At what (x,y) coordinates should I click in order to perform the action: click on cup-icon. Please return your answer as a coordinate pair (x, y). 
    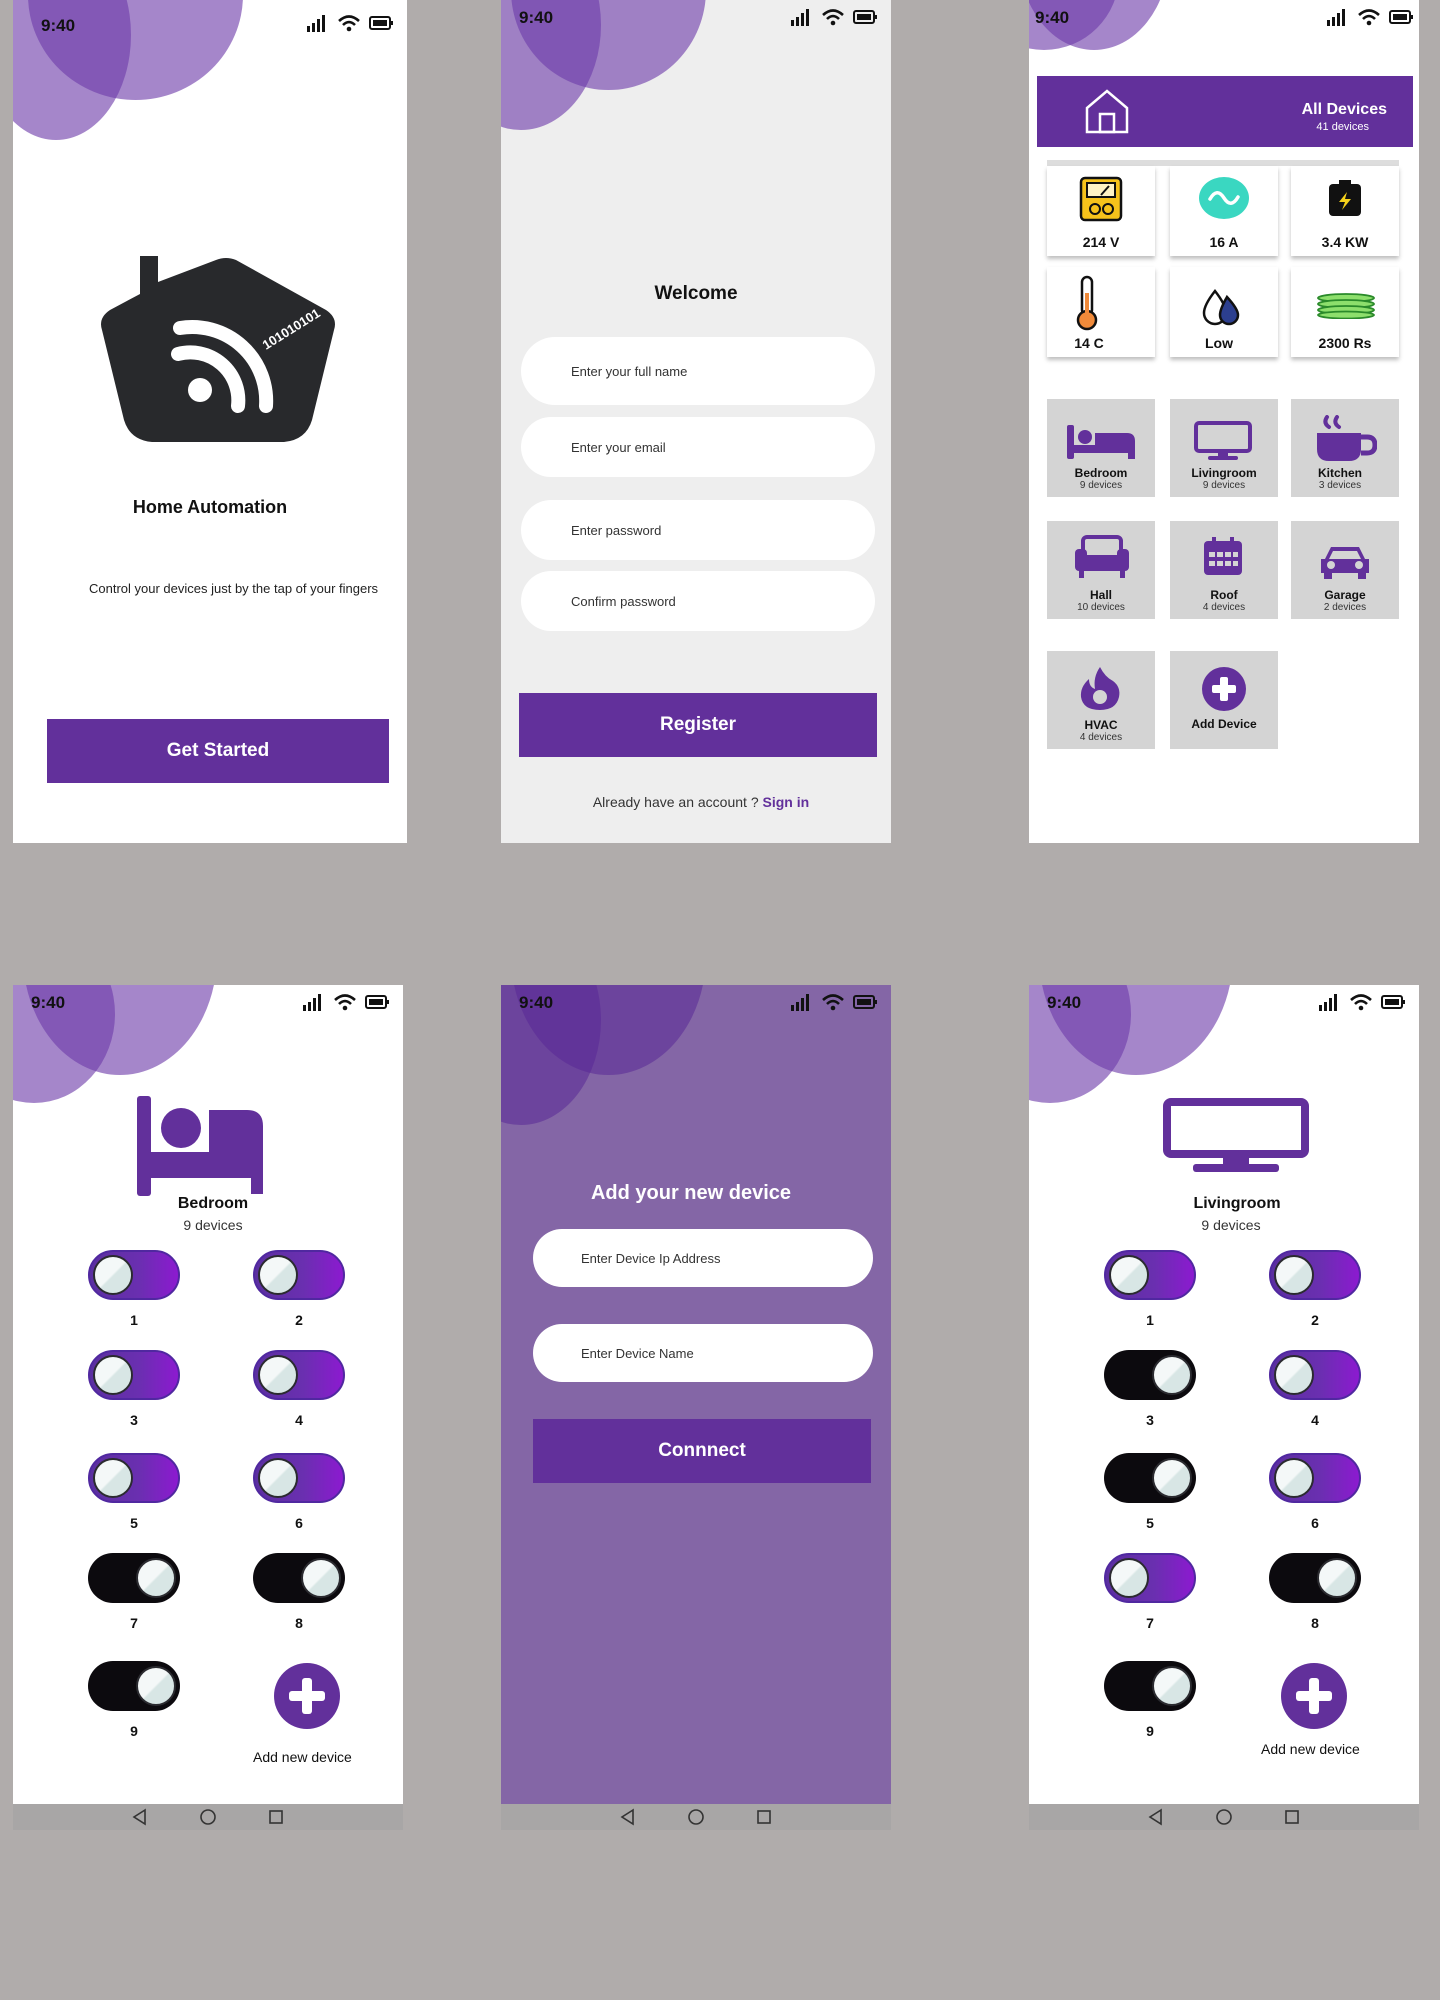
    Looking at the image, I should click on (1347, 438).